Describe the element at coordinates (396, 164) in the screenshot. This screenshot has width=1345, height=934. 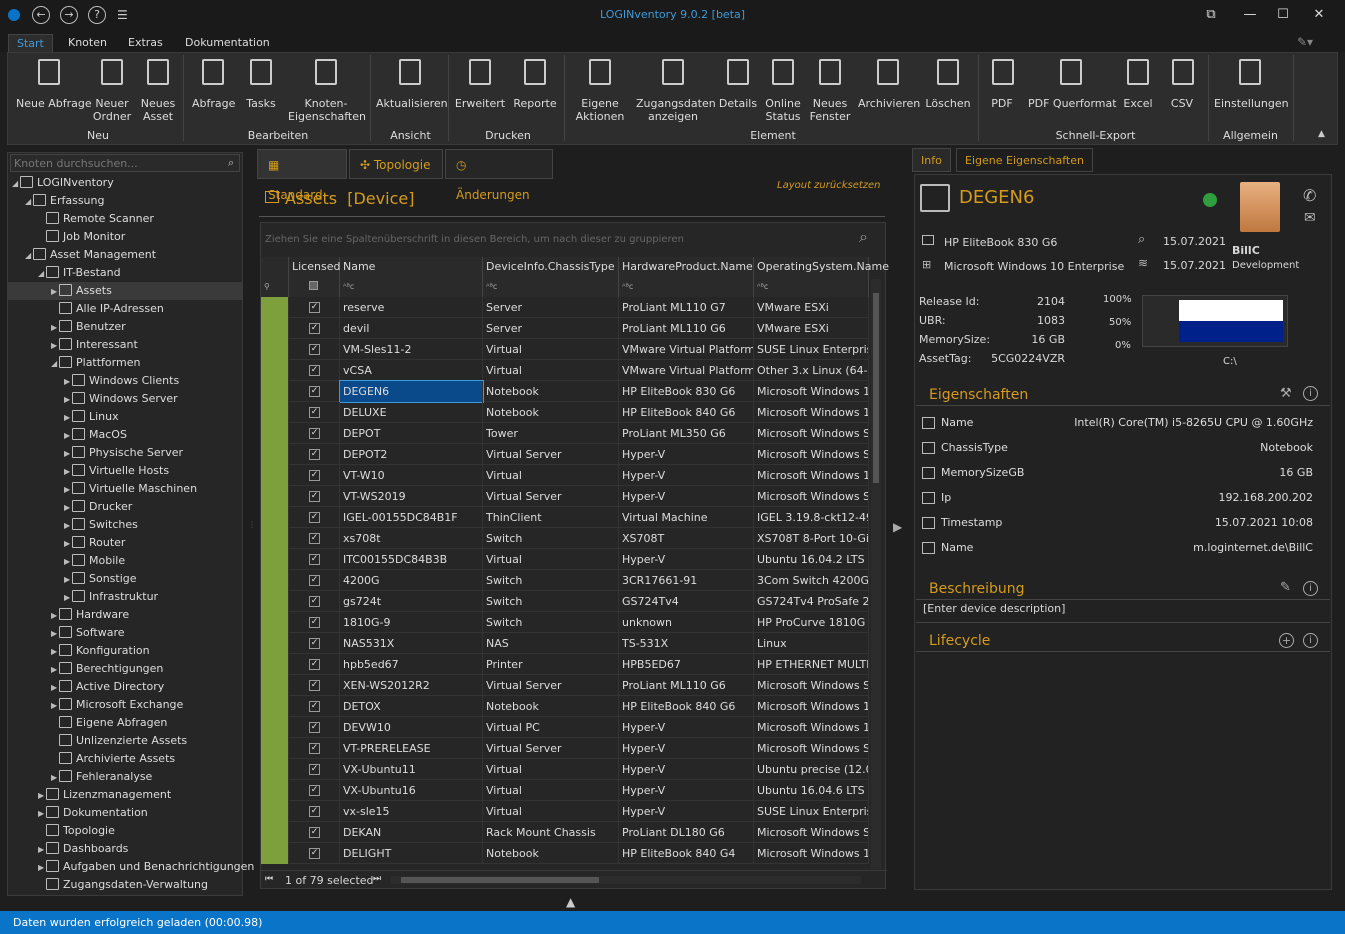
I see `tab-topologie: ✣ Topologie` at that location.